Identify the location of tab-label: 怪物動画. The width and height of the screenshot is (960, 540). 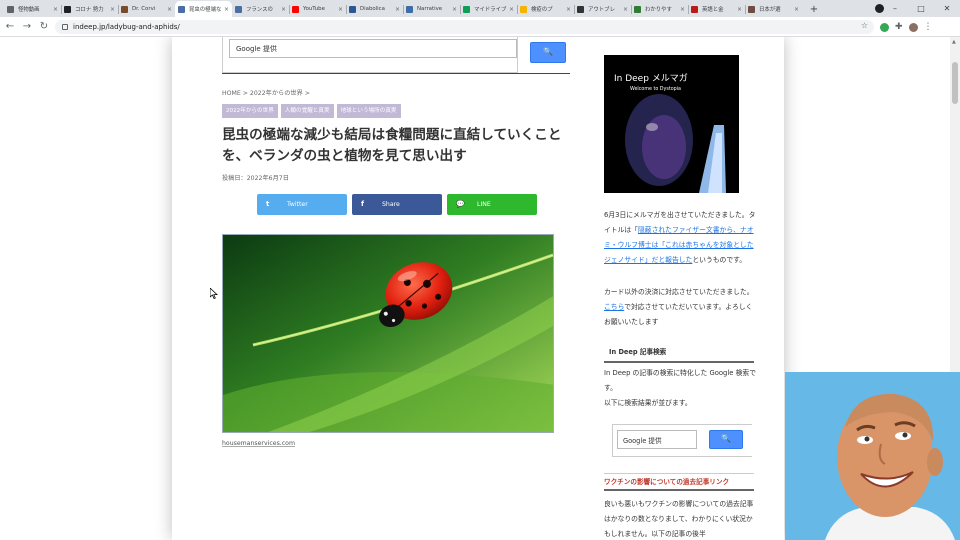
(29, 10).